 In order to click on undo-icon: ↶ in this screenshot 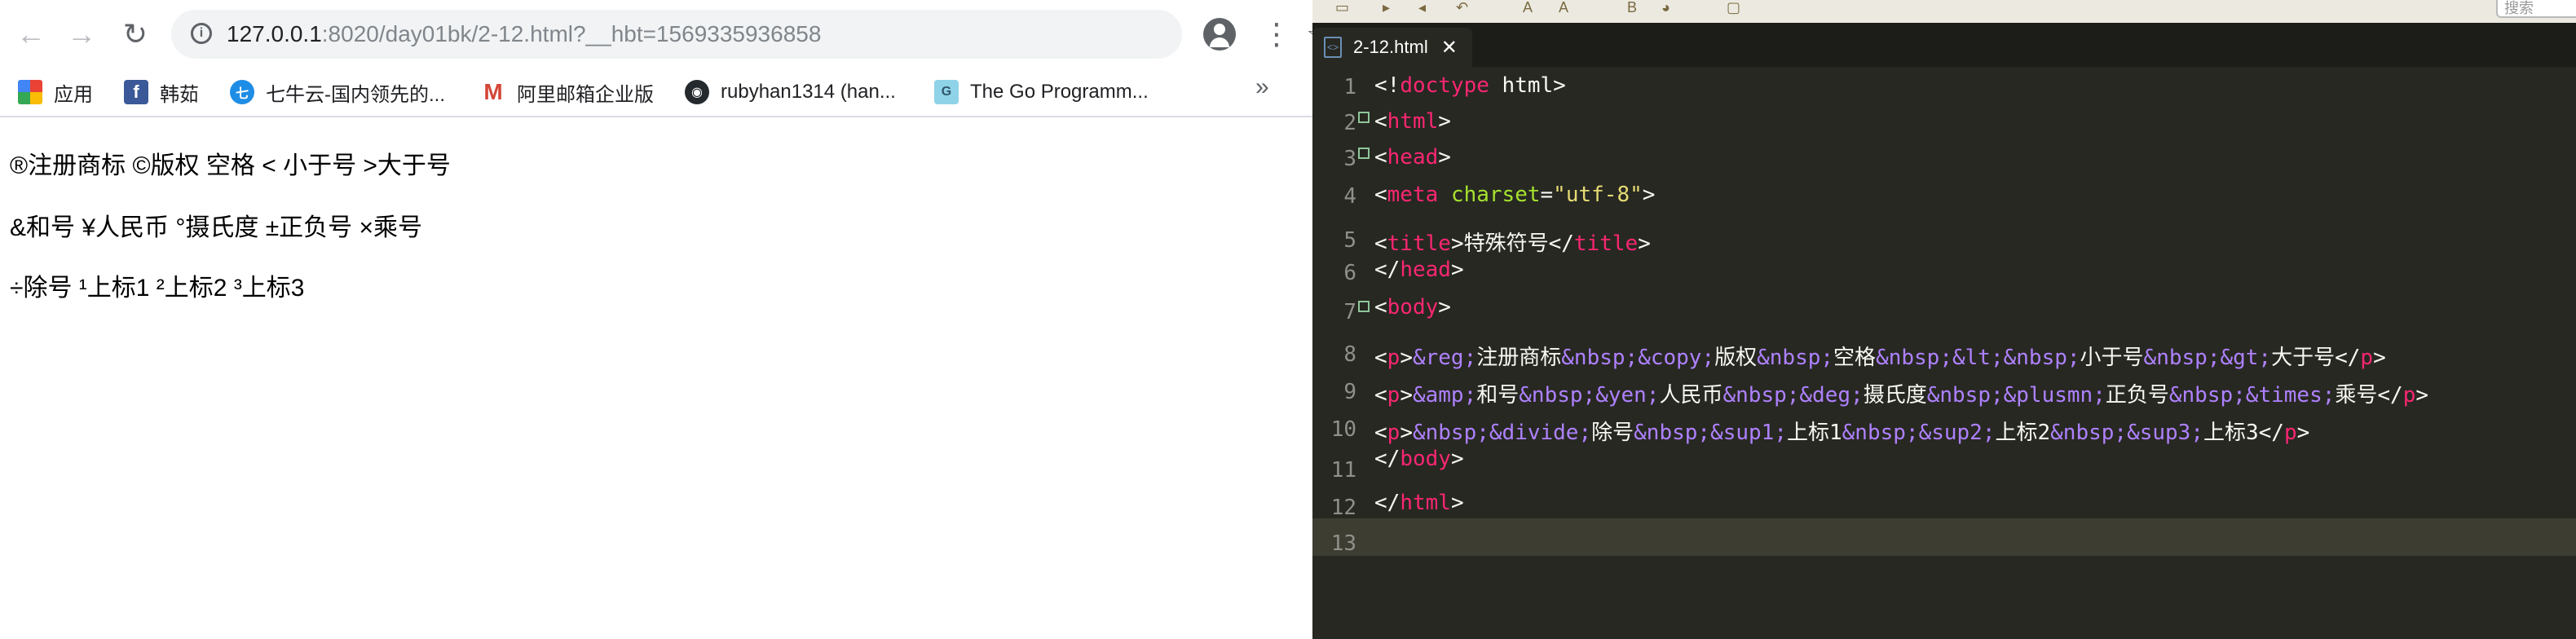, I will do `click(1462, 7)`.